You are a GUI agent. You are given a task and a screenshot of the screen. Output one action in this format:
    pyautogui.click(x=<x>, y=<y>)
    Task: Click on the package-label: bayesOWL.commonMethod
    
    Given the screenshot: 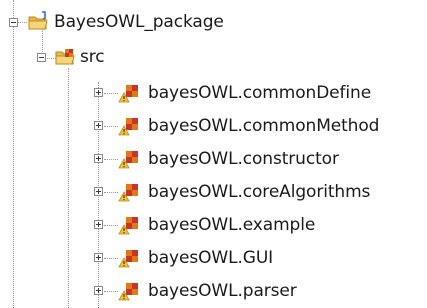 What is the action you would take?
    pyautogui.click(x=264, y=126)
    